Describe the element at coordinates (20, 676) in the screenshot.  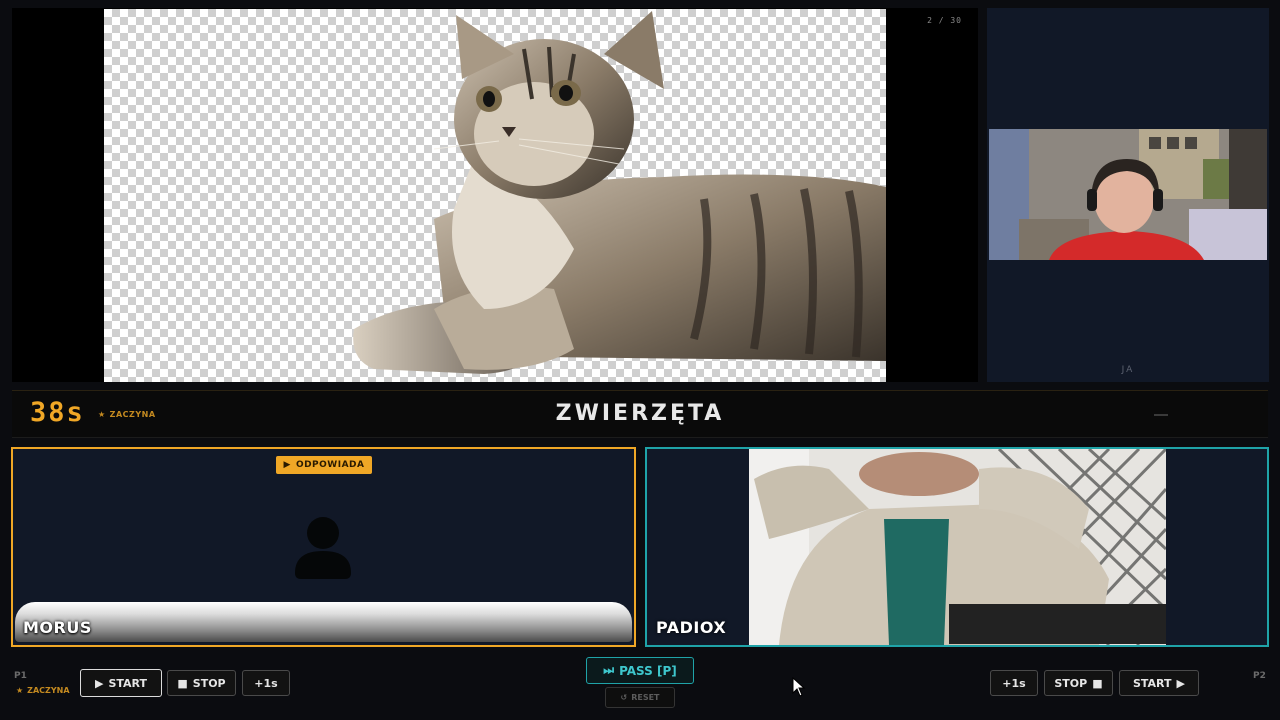
I see `player1-tag: P1` at that location.